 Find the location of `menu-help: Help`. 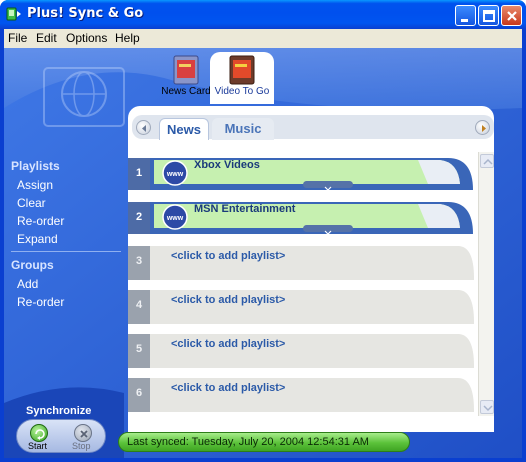

menu-help: Help is located at coordinates (127, 38).